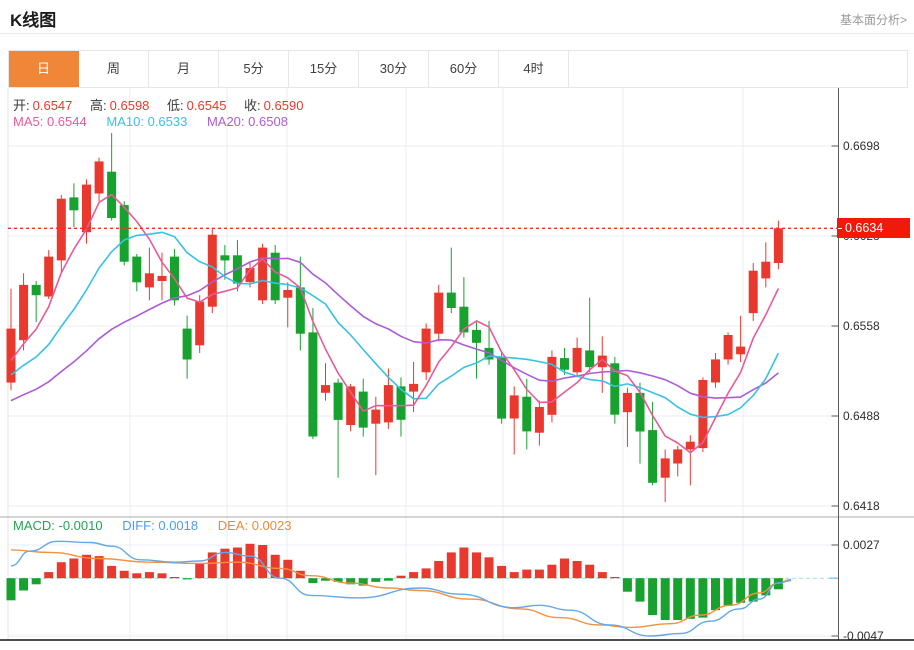  Describe the element at coordinates (225, 121) in the screenshot. I see `ma20-label: MA20:` at that location.